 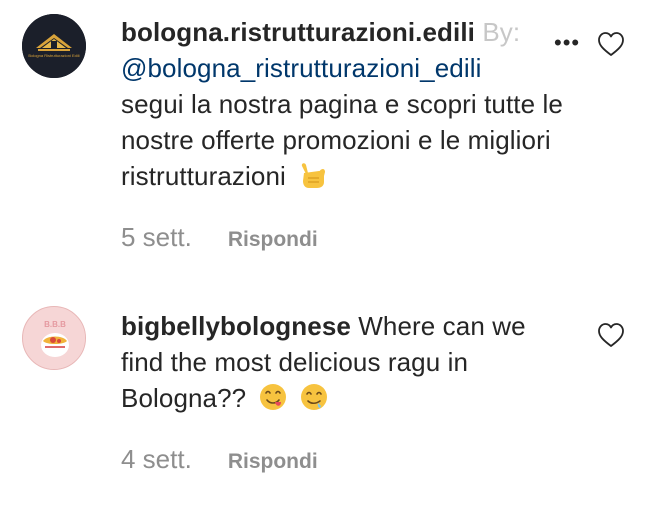 I want to click on avatar: B.B.B, so click(x=54, y=338).